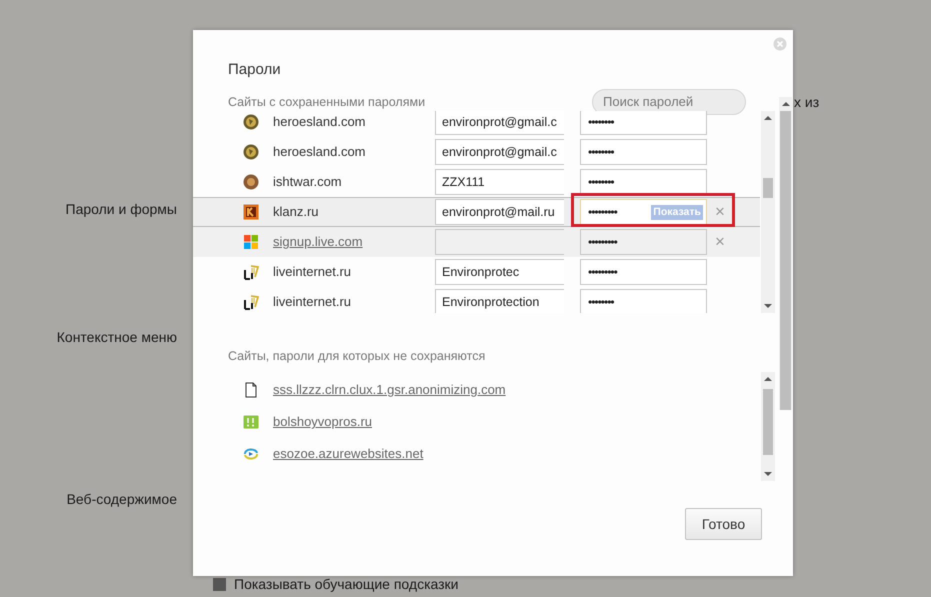 This screenshot has width=931, height=597. Describe the element at coordinates (251, 242) in the screenshot. I see `four-squares-icon` at that location.